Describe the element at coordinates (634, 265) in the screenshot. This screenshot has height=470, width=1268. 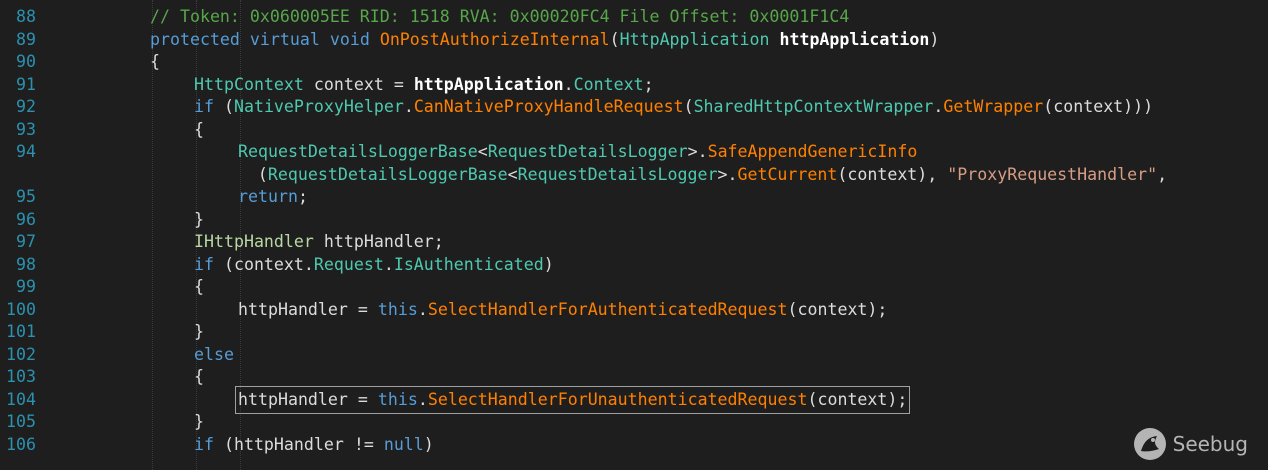
I see `code-line: 98 if (context.Request.IsAuthenticated)` at that location.